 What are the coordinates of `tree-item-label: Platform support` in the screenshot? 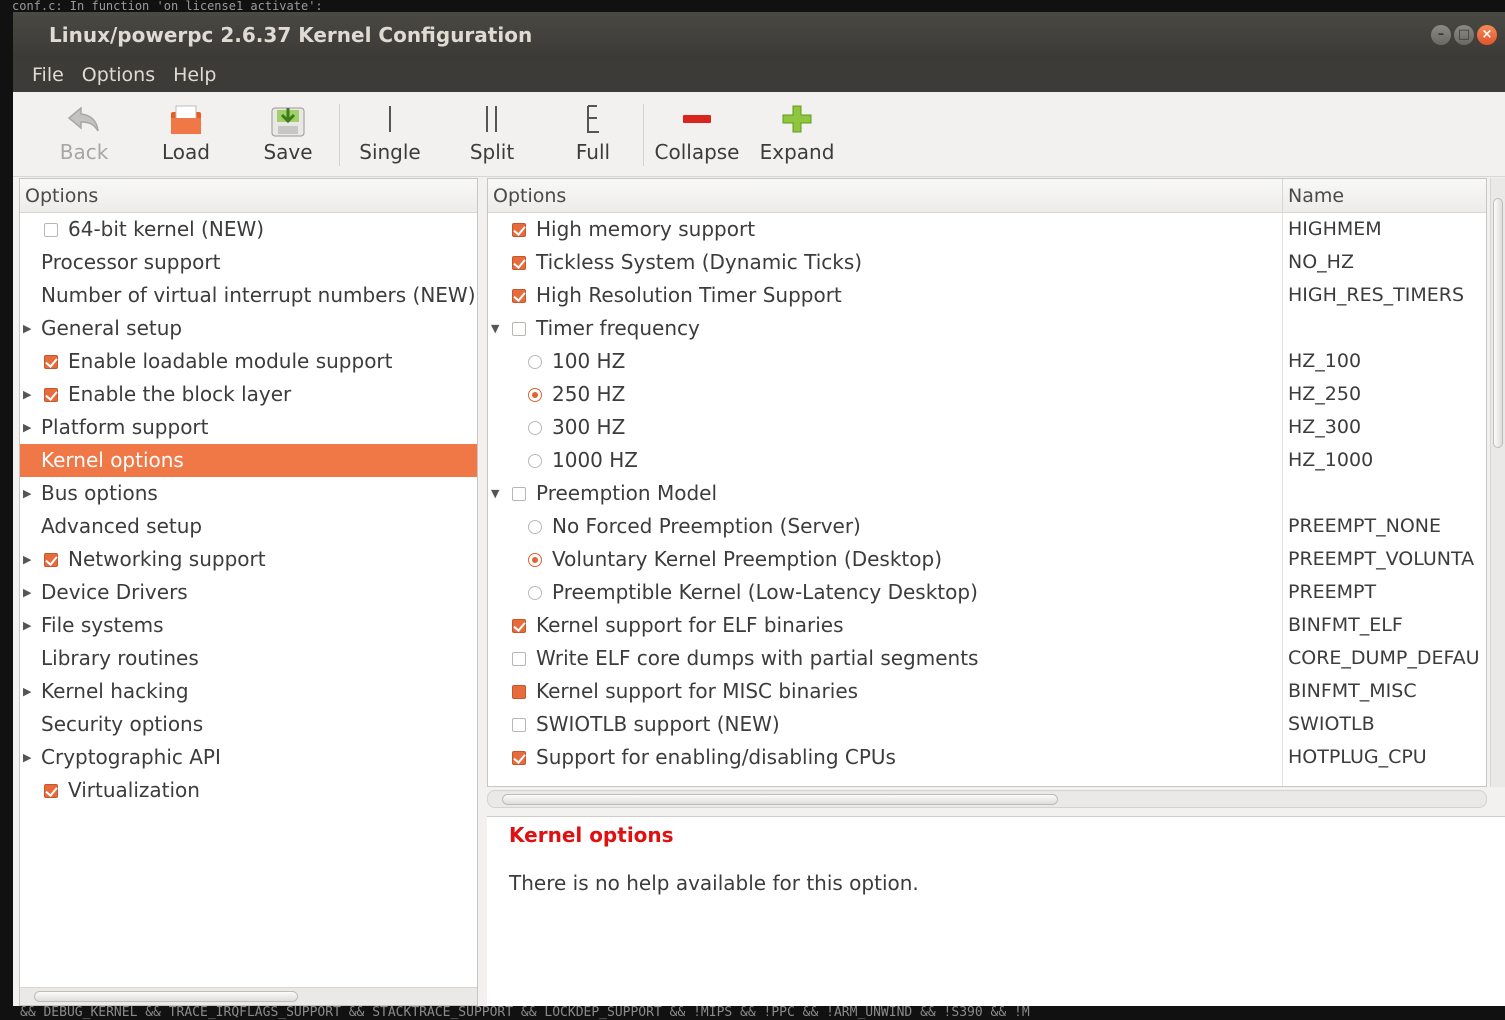 It's located at (125, 427).